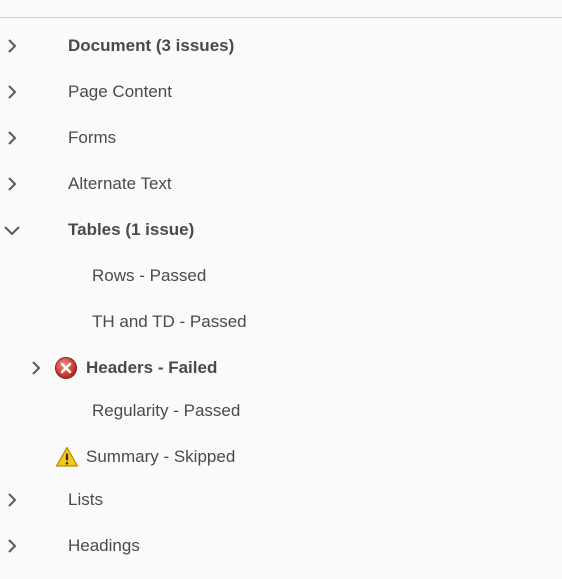  I want to click on failed-icon, so click(66, 368).